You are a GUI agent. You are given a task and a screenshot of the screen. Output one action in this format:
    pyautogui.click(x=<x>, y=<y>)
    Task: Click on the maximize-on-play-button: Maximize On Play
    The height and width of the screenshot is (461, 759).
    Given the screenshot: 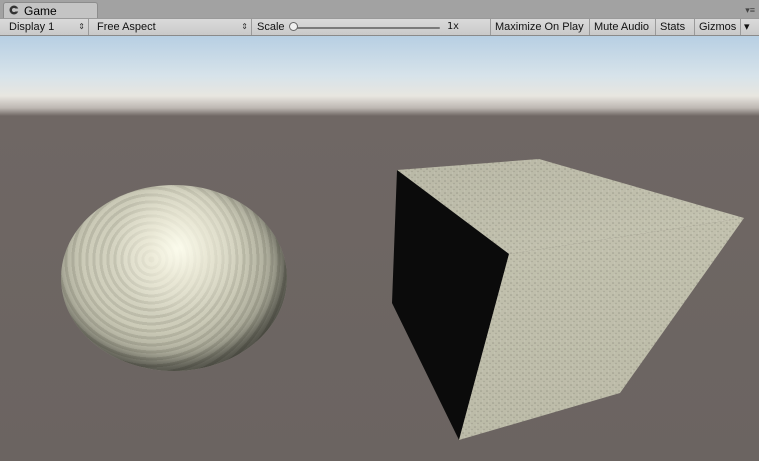 What is the action you would take?
    pyautogui.click(x=539, y=27)
    